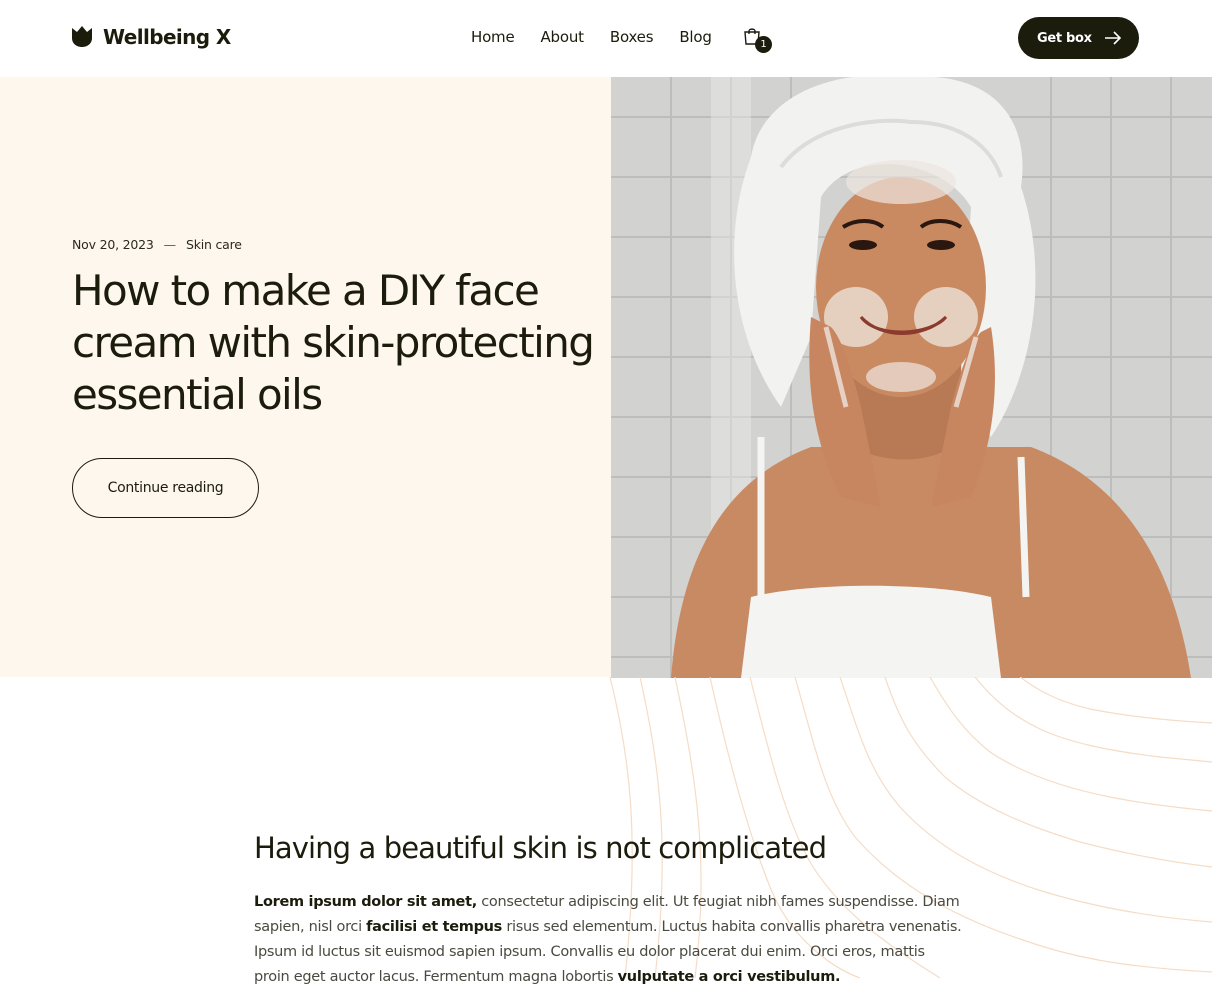 This screenshot has width=1212, height=990. What do you see at coordinates (729, 977) in the screenshot?
I see `body-bold-end: vulputate a orci vestibulum.` at bounding box center [729, 977].